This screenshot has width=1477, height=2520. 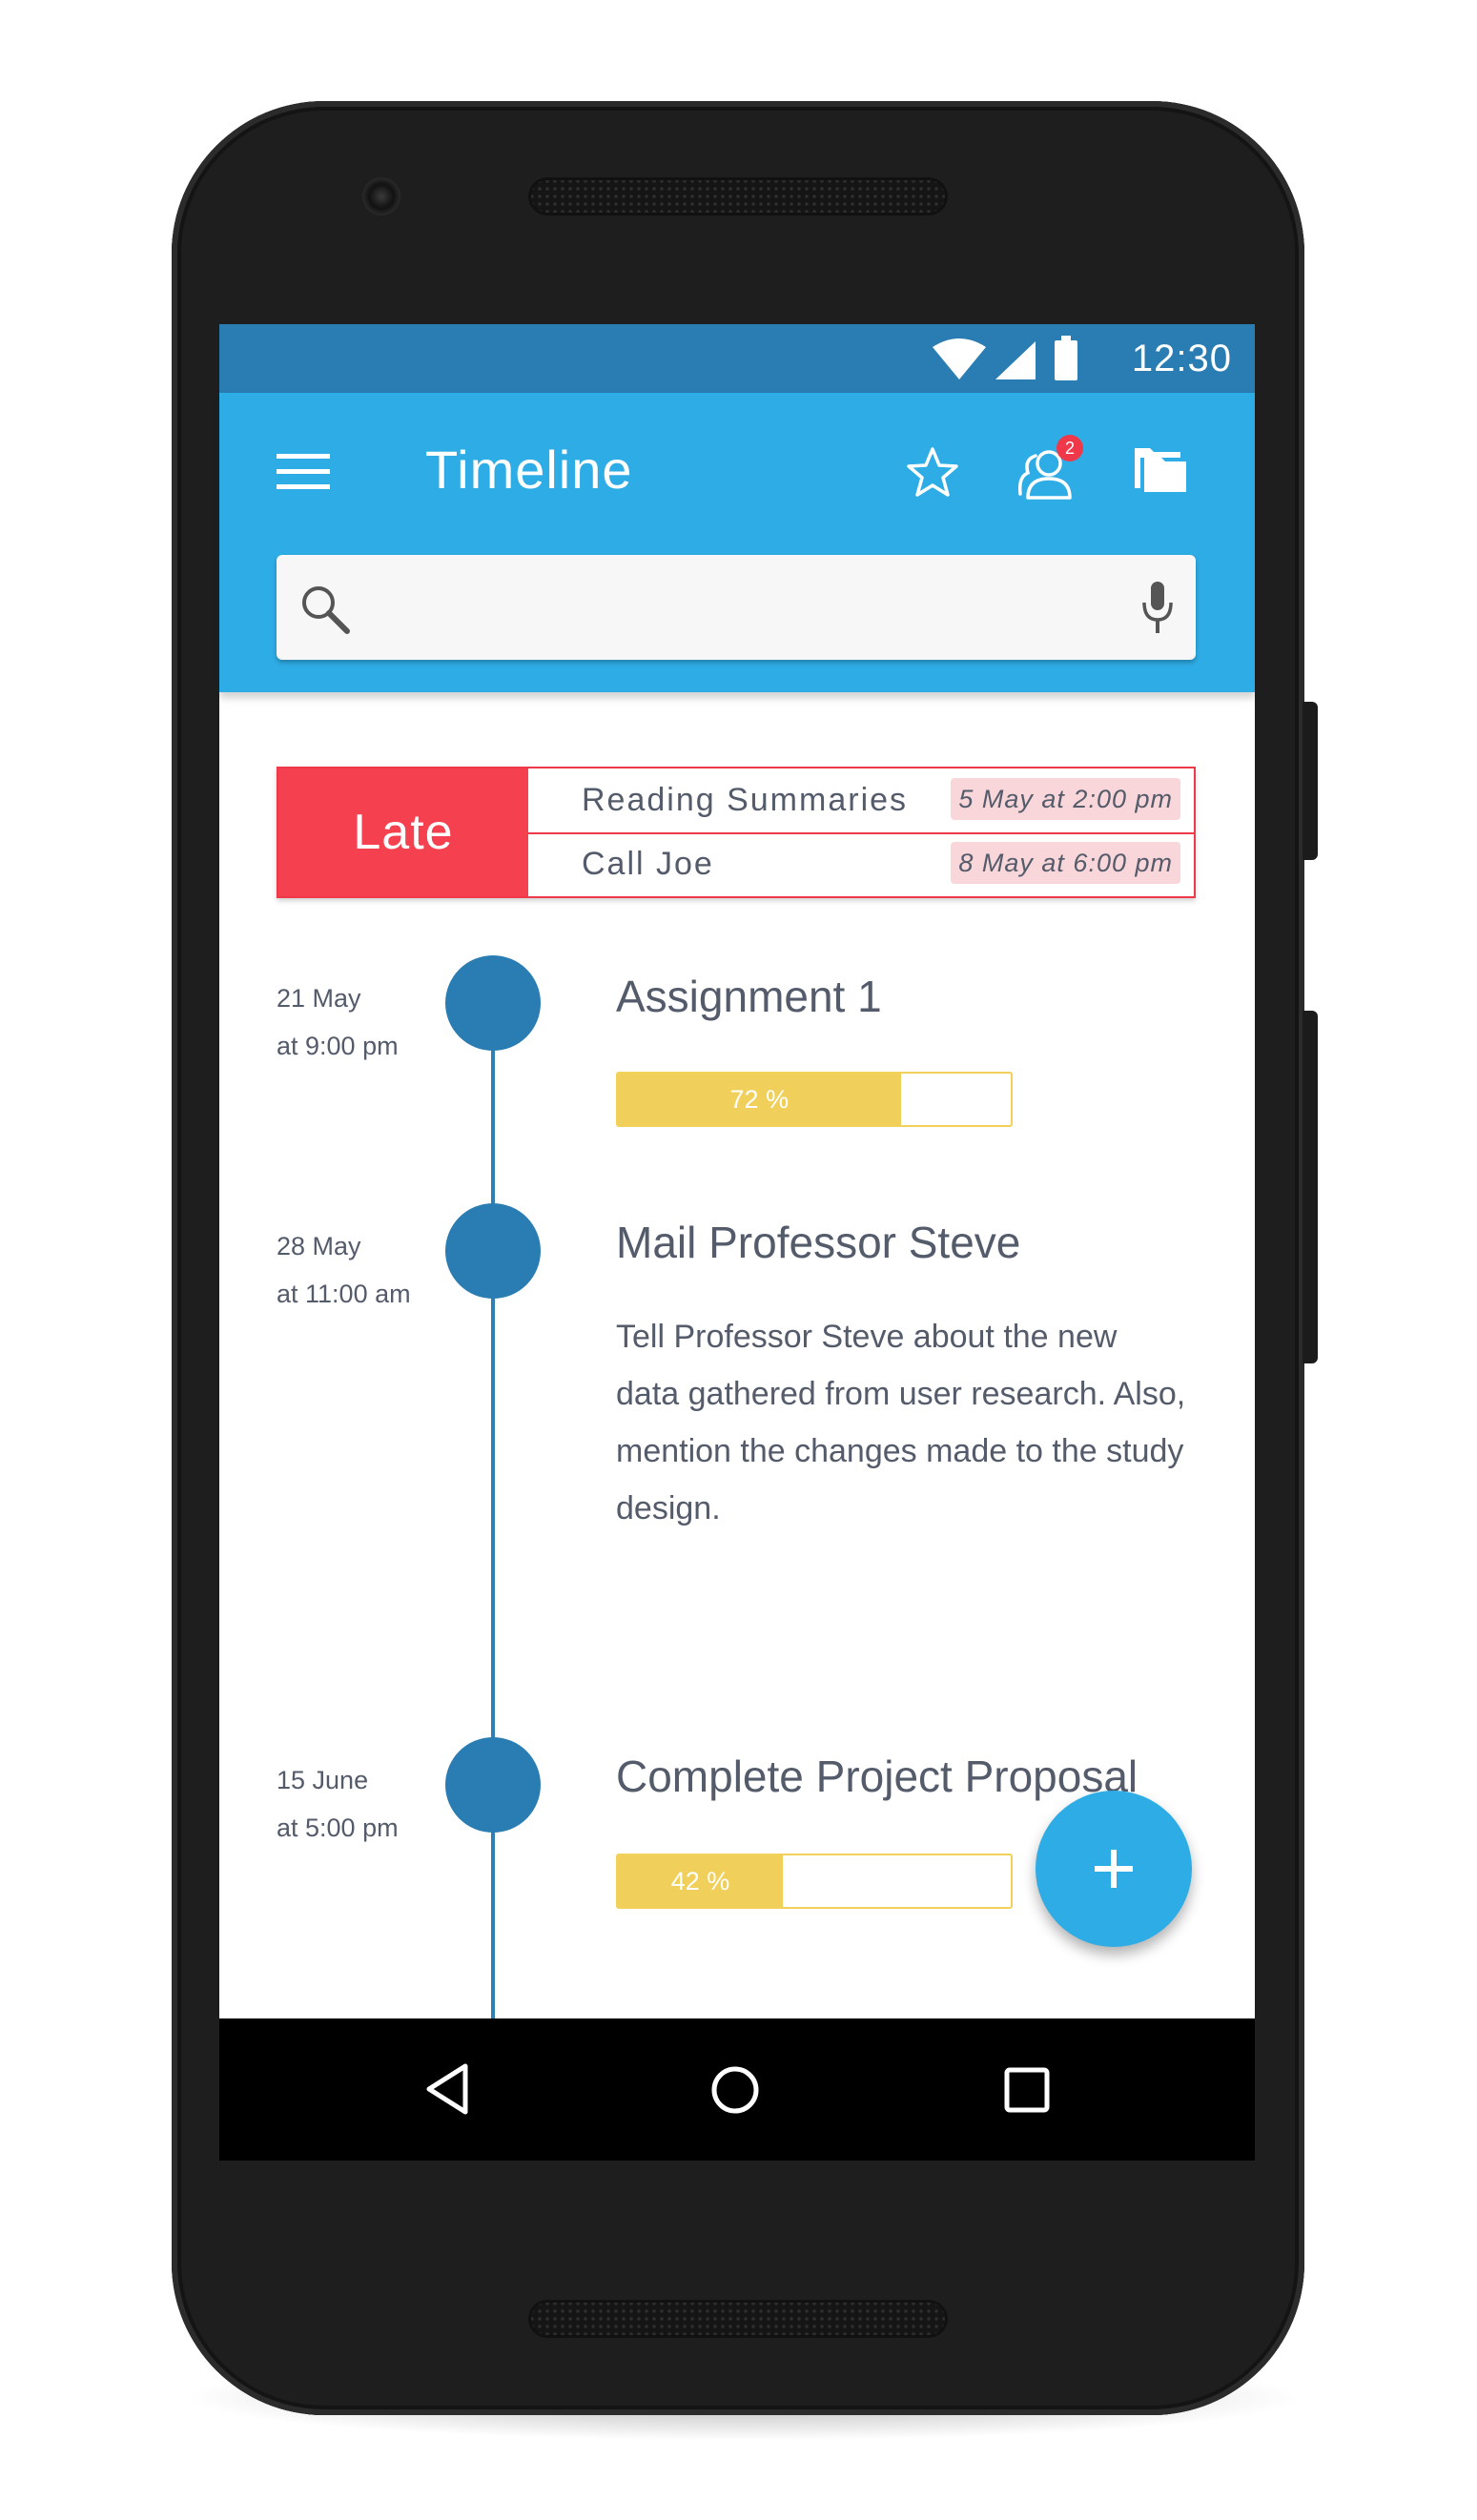 I want to click on progress-label: 72 %, so click(x=760, y=1099).